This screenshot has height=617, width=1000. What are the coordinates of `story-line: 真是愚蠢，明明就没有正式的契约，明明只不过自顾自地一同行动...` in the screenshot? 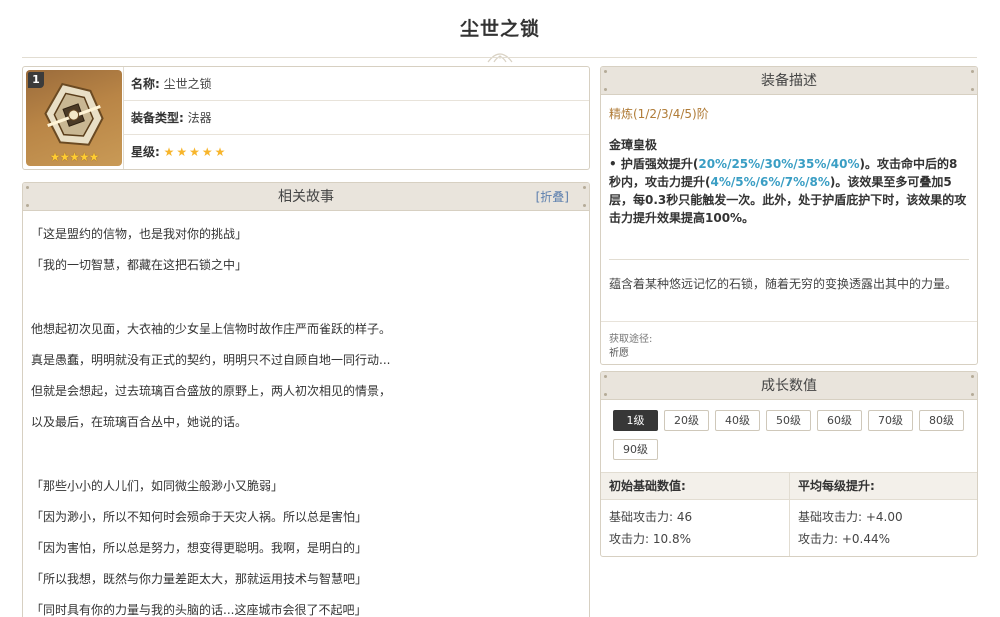 It's located at (211, 360).